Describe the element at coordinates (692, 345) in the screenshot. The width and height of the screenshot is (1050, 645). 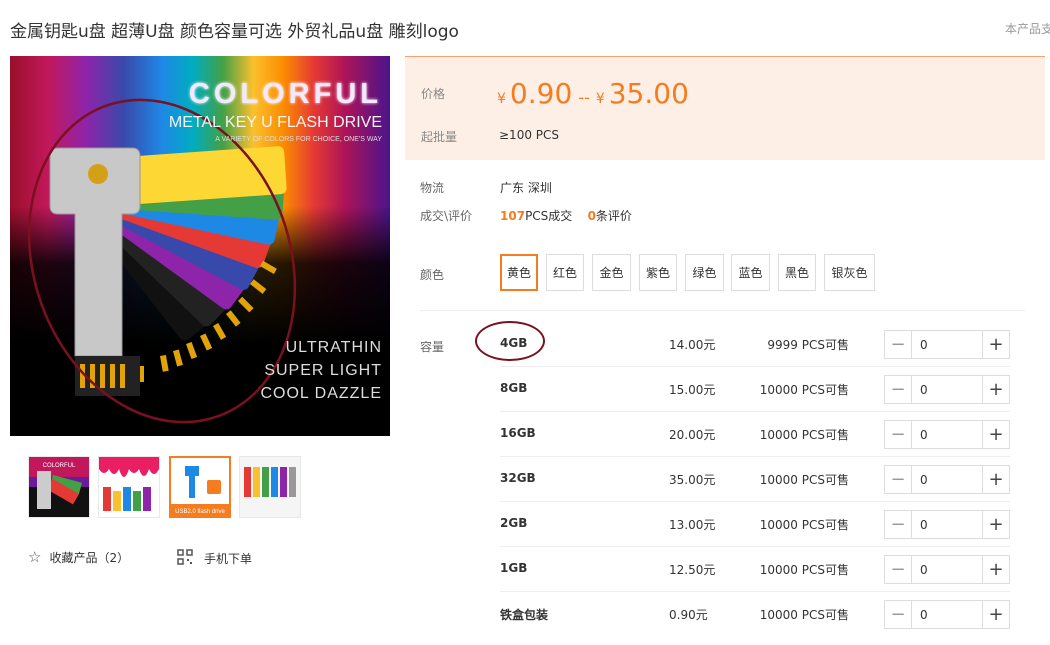
I see `sku-price: 14.00元` at that location.